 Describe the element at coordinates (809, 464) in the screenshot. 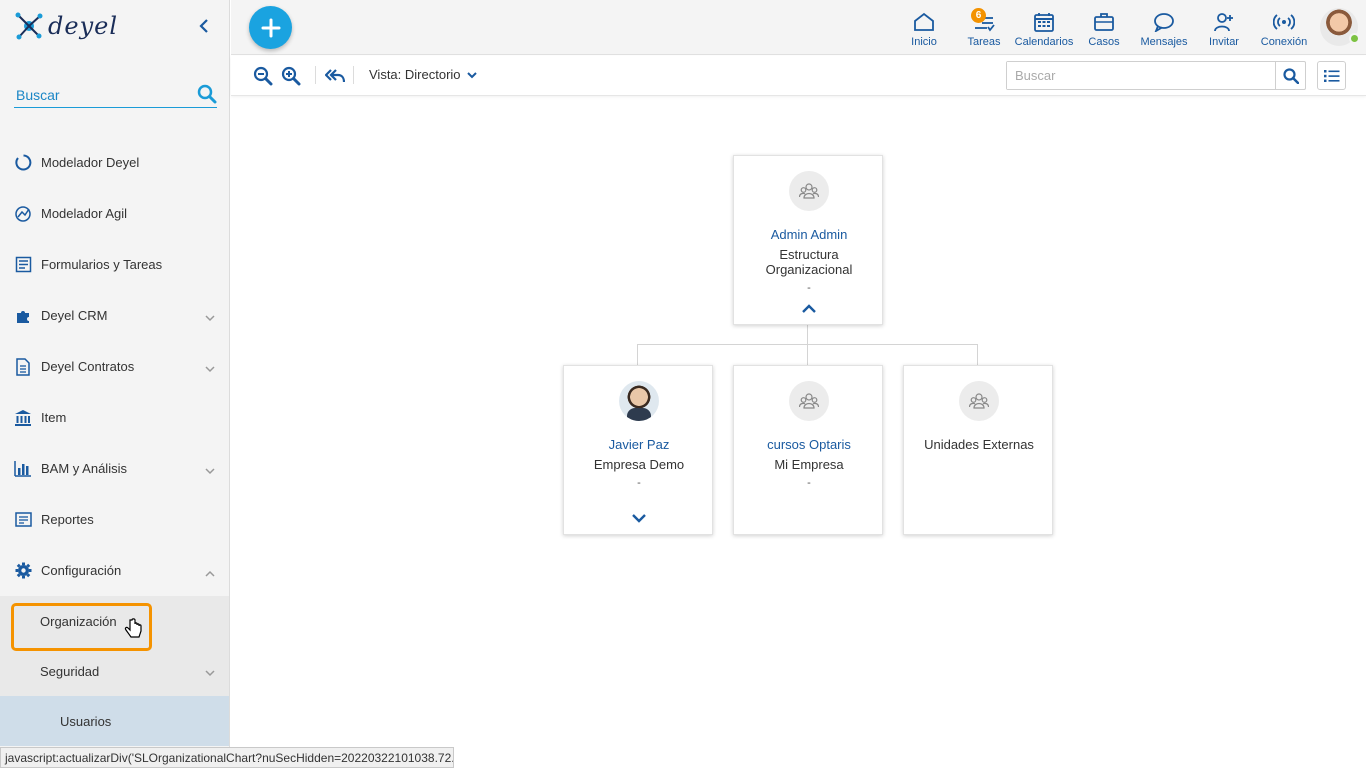

I see `org-node-subtitle: Mi Empresa` at that location.